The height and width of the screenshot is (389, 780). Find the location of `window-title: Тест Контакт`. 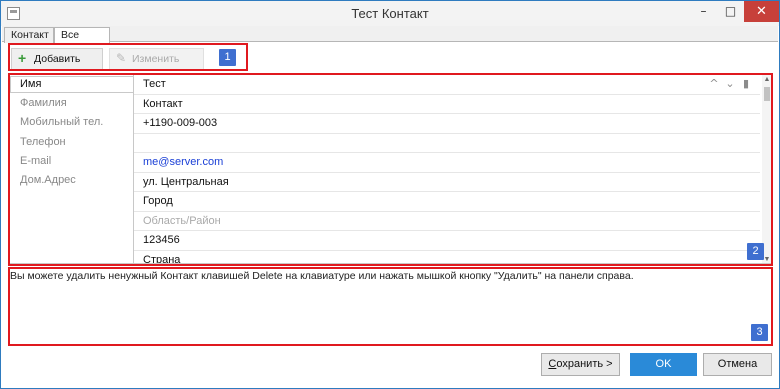

window-title: Тест Контакт is located at coordinates (390, 13).